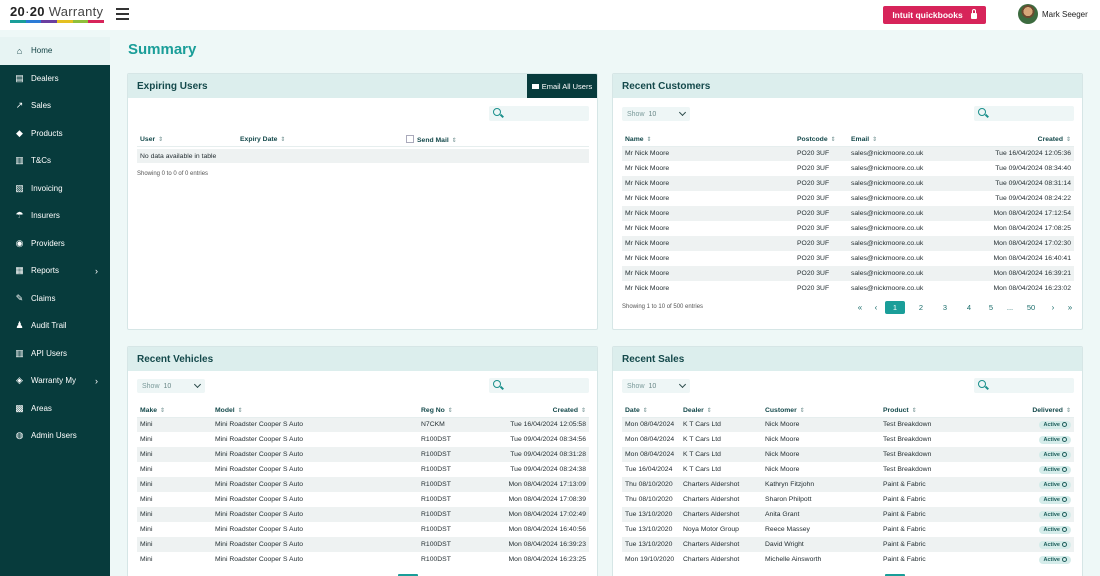  I want to click on sidebar-item-products: ◆ Products, so click(55, 134).